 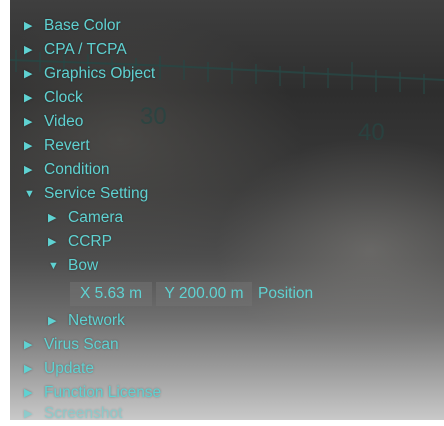 I want to click on menu-item-label: Function License, so click(x=103, y=392).